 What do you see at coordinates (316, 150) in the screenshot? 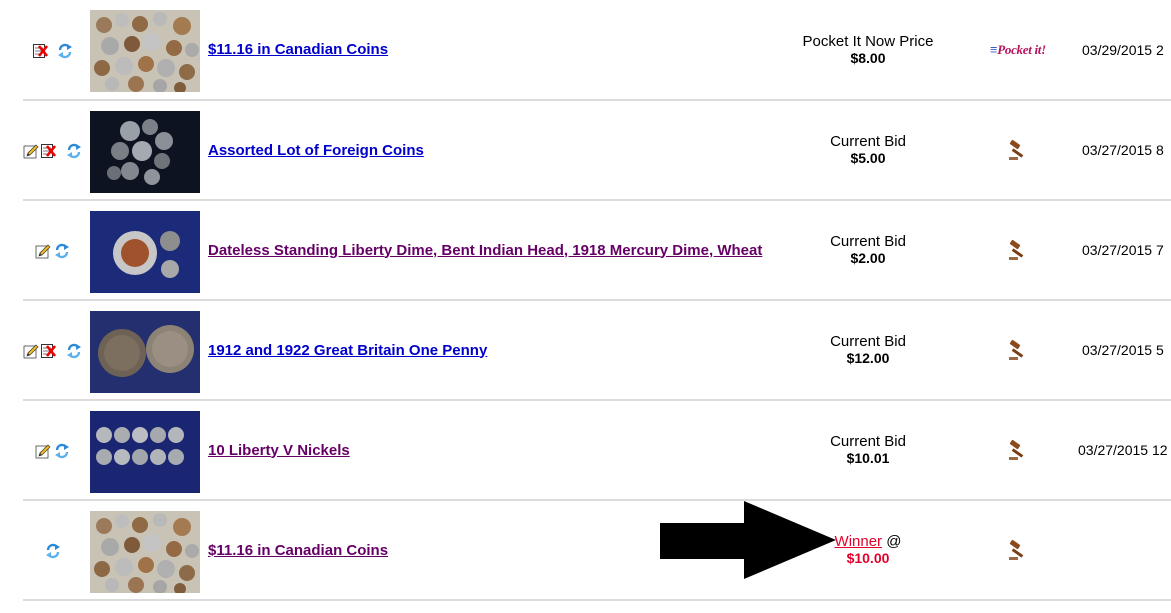
I see `item-title-link: Assorted Lot of Foreign Coins` at bounding box center [316, 150].